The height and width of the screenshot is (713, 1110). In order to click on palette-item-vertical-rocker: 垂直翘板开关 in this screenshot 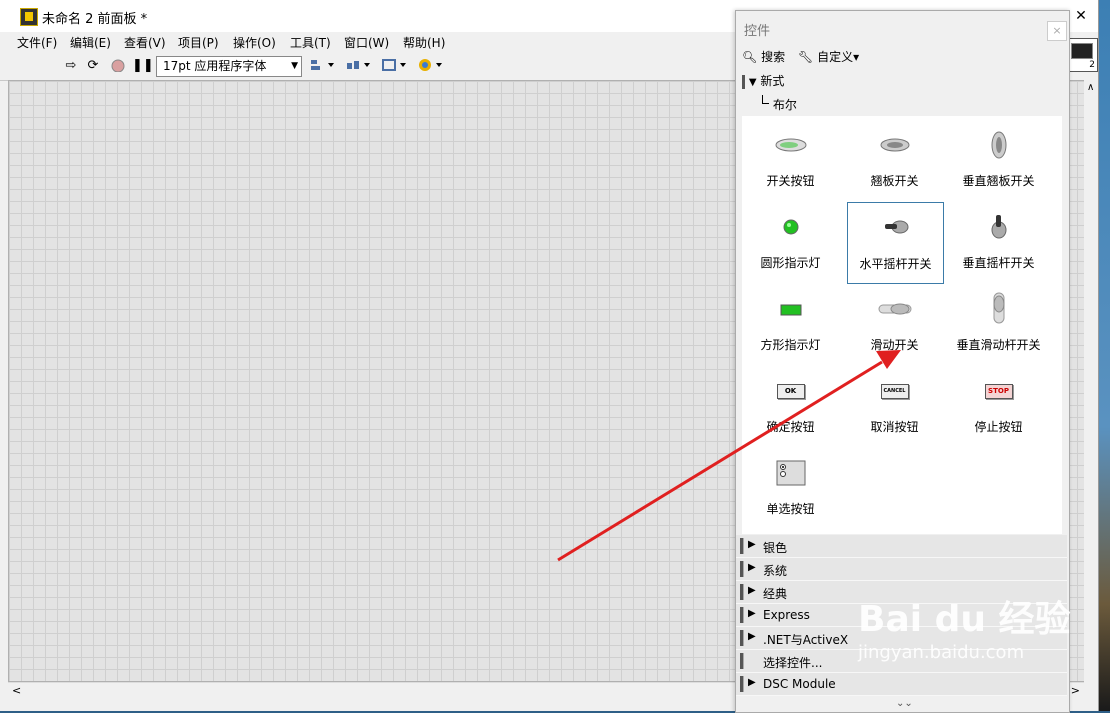, I will do `click(998, 160)`.